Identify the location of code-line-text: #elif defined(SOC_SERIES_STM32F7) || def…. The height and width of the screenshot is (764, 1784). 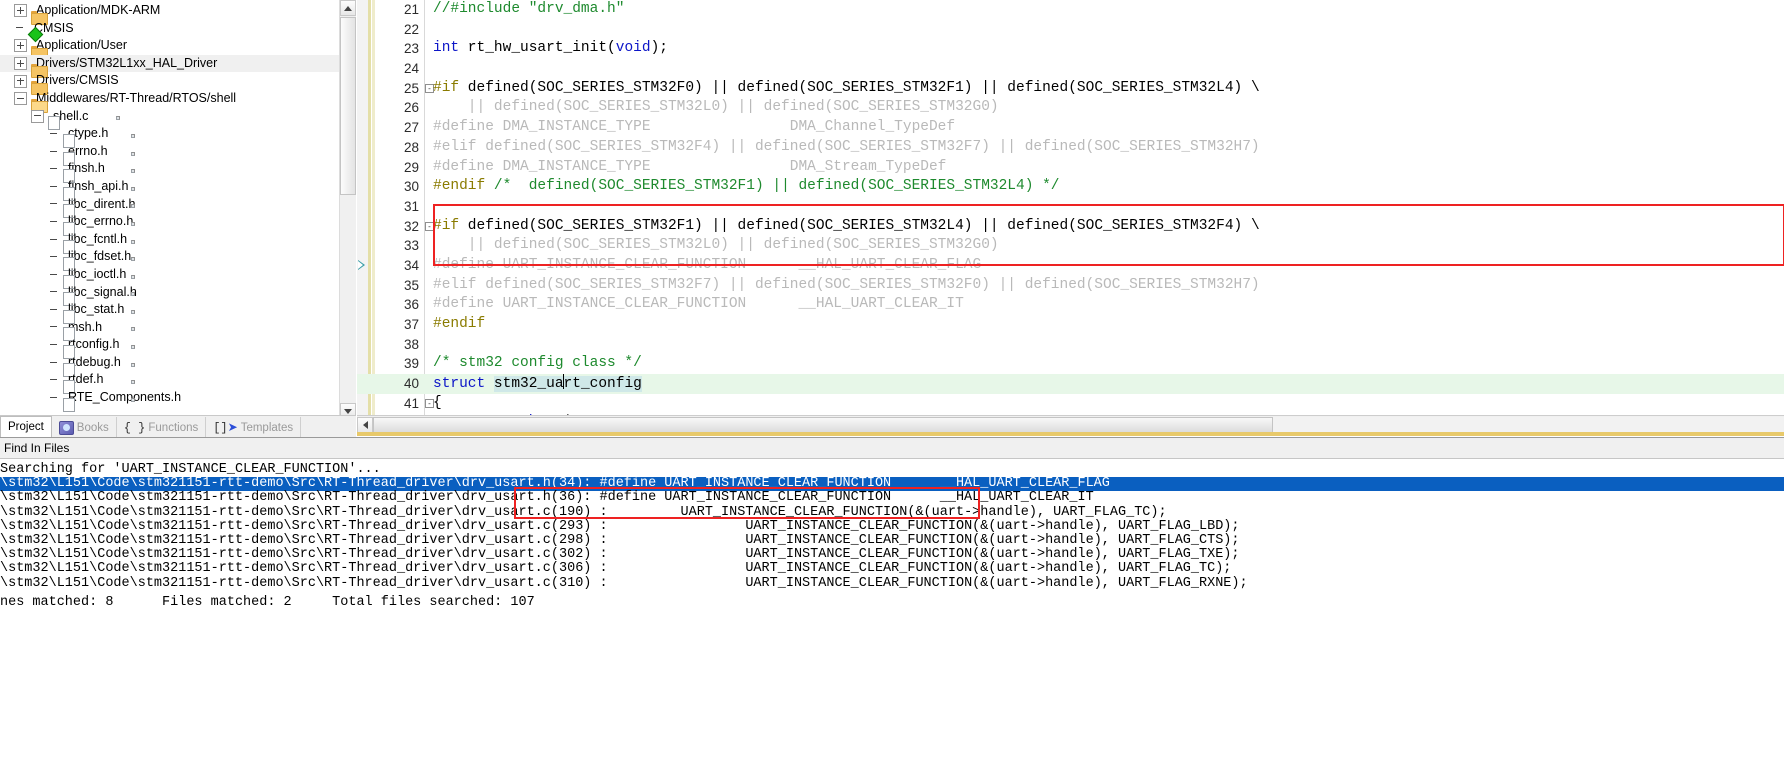
(846, 286).